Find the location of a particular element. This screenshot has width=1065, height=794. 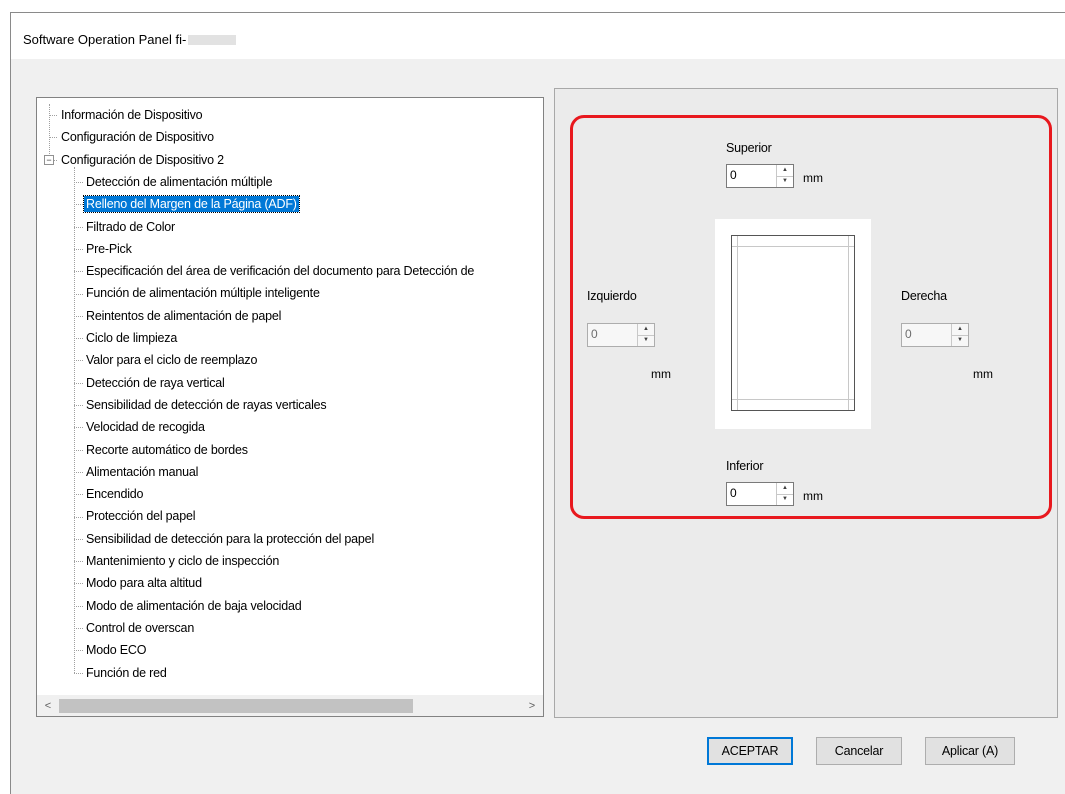

tree-item-label: Mantenimiento y ciclo de inspección is located at coordinates (183, 561).